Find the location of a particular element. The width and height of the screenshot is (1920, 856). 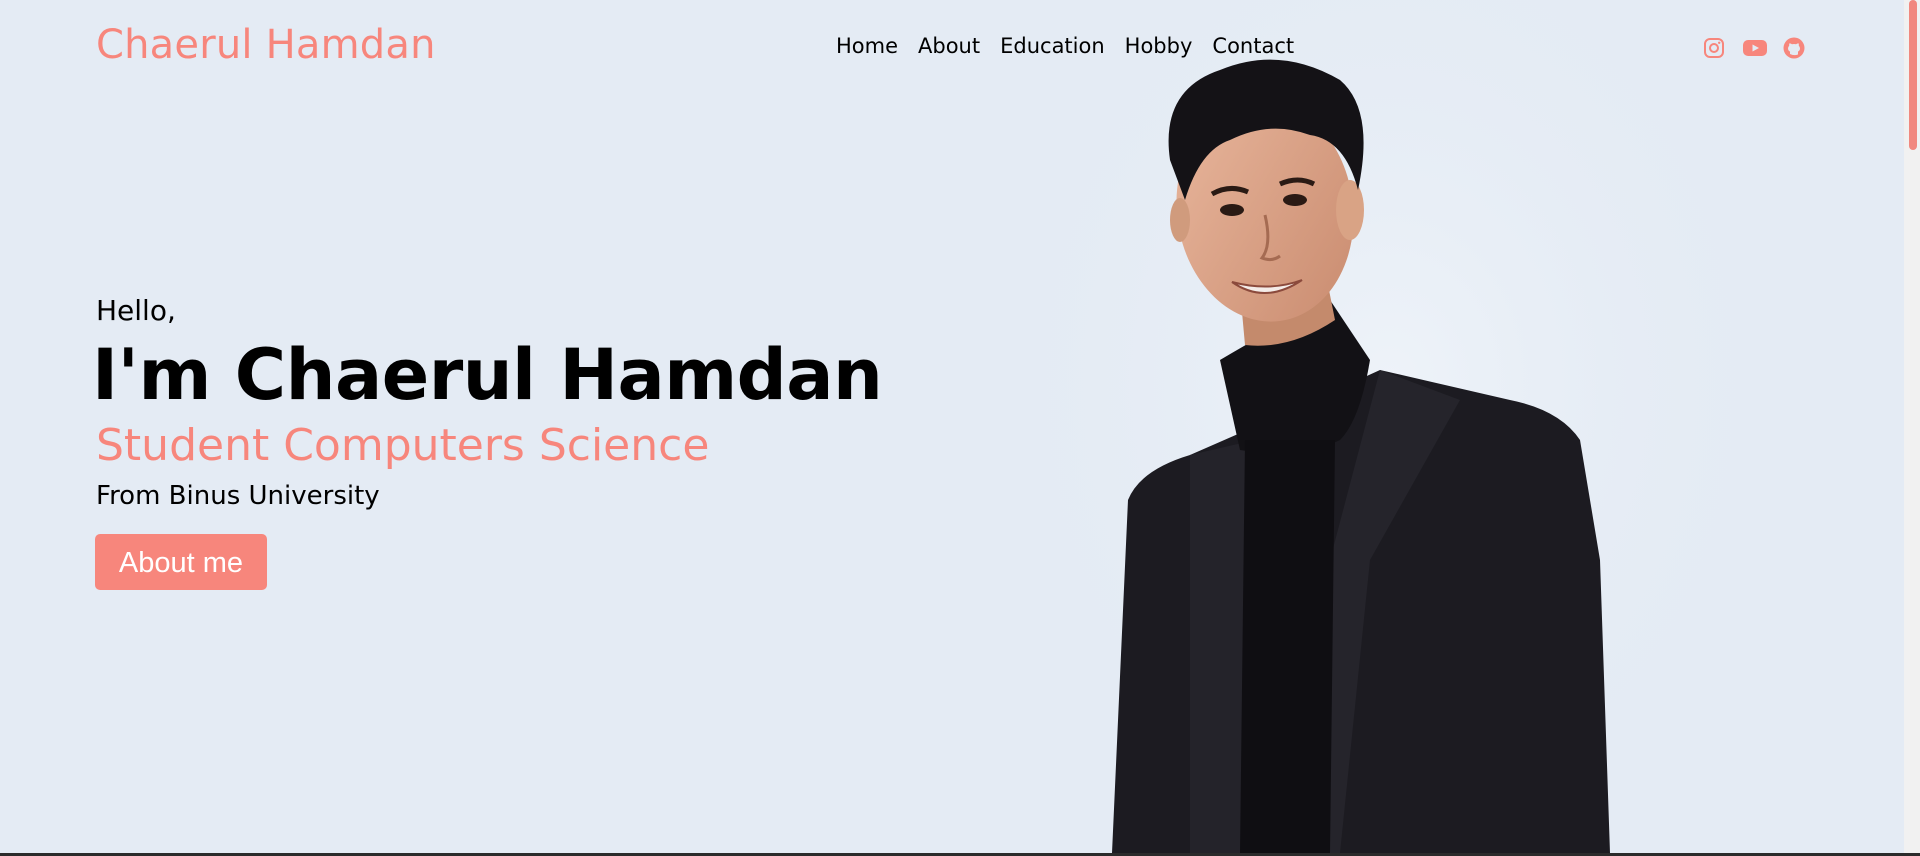

page-scrollbar is located at coordinates (1912, 426).